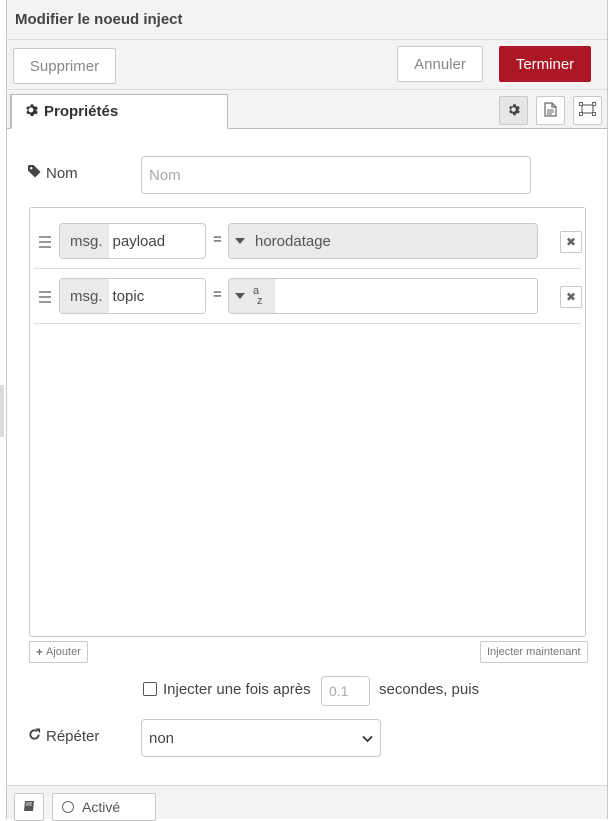  What do you see at coordinates (307, 109) in the screenshot?
I see `tabs-bar: Propriétés` at bounding box center [307, 109].